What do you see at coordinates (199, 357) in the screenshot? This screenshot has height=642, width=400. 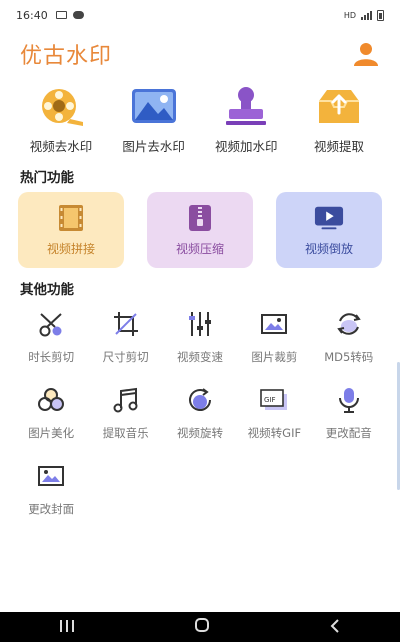 I see `feature-label: 视频变速` at bounding box center [199, 357].